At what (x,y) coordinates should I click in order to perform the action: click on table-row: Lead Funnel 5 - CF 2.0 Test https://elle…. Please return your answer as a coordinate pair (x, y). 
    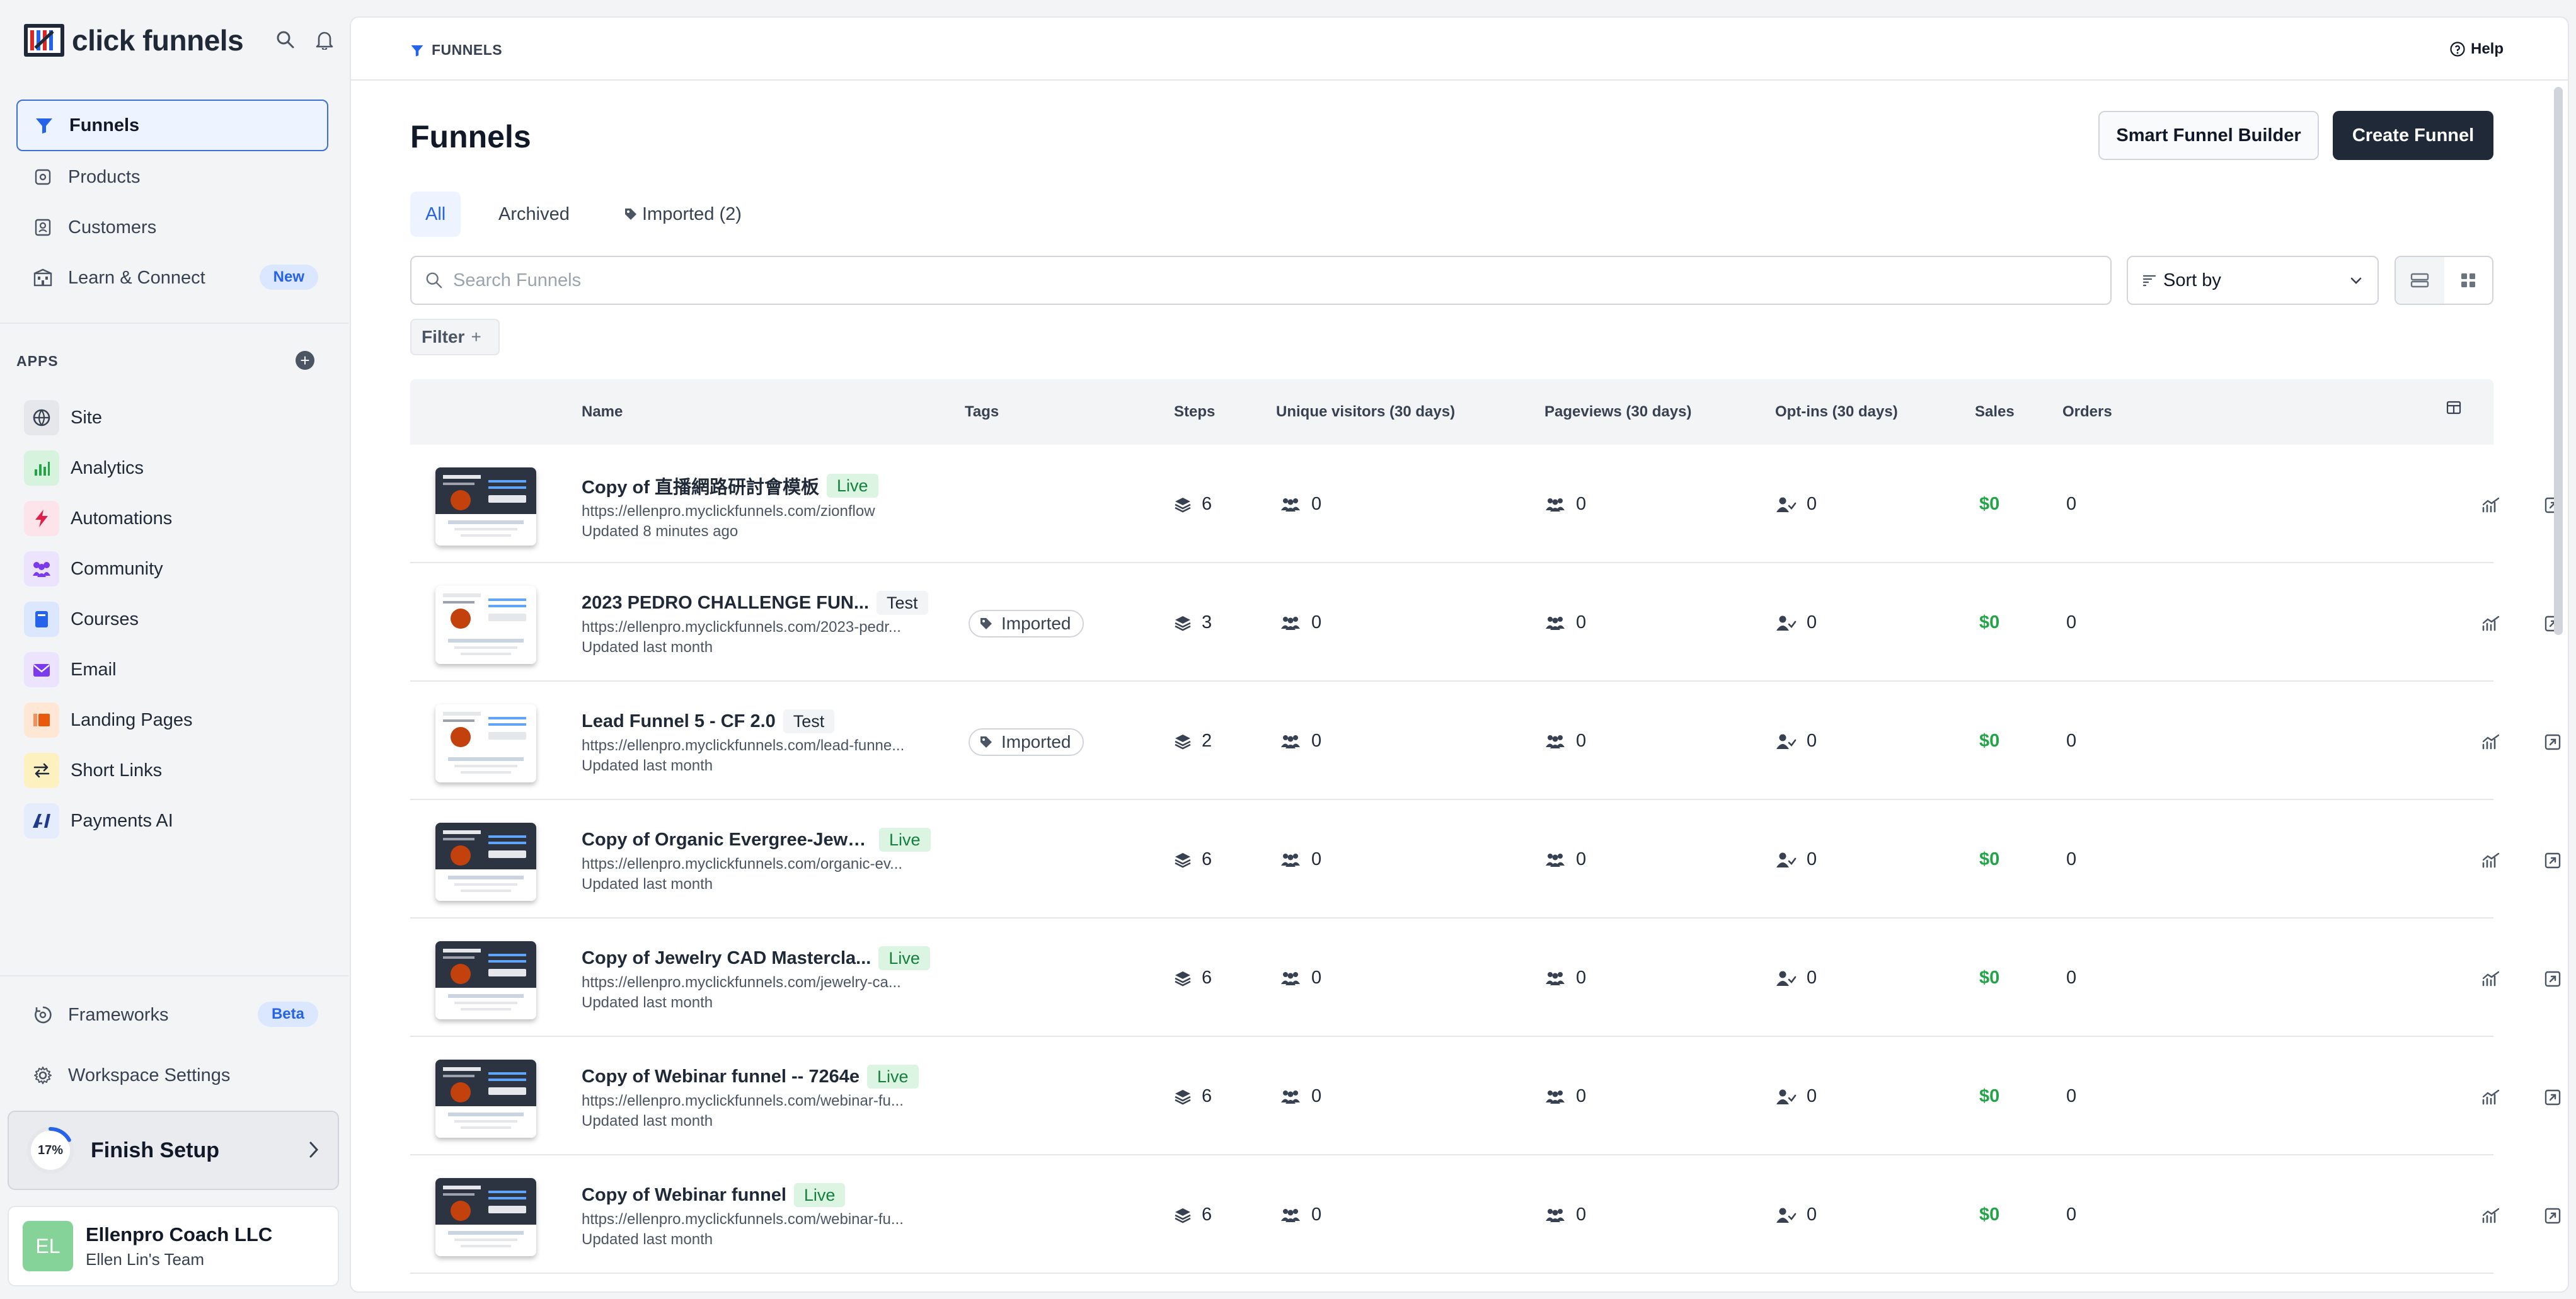
    Looking at the image, I should click on (1485, 741).